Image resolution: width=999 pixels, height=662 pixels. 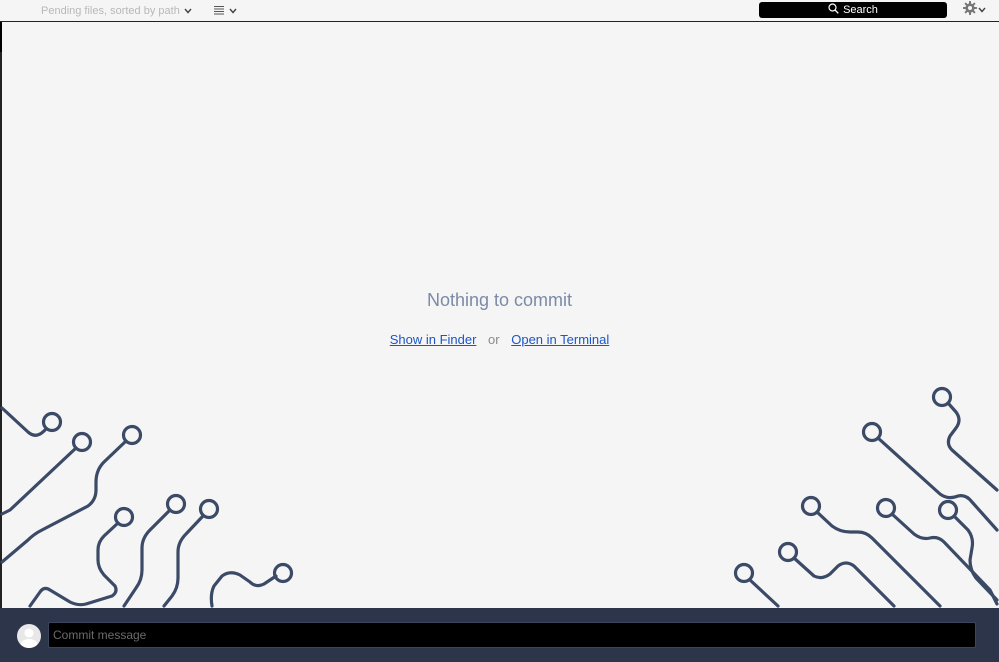 I want to click on user-icon, so click(x=29, y=638).